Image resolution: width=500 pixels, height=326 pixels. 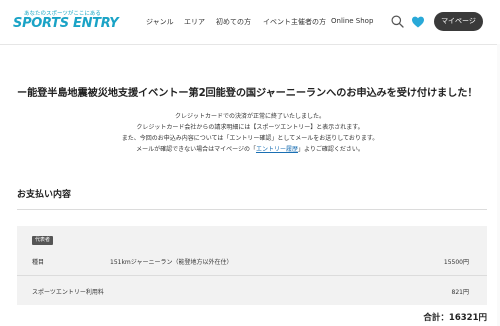 I want to click on message-check-history: メールが確認できない場合はマイページの「エントリー履歴」よりご確認ください。, so click(x=250, y=148).